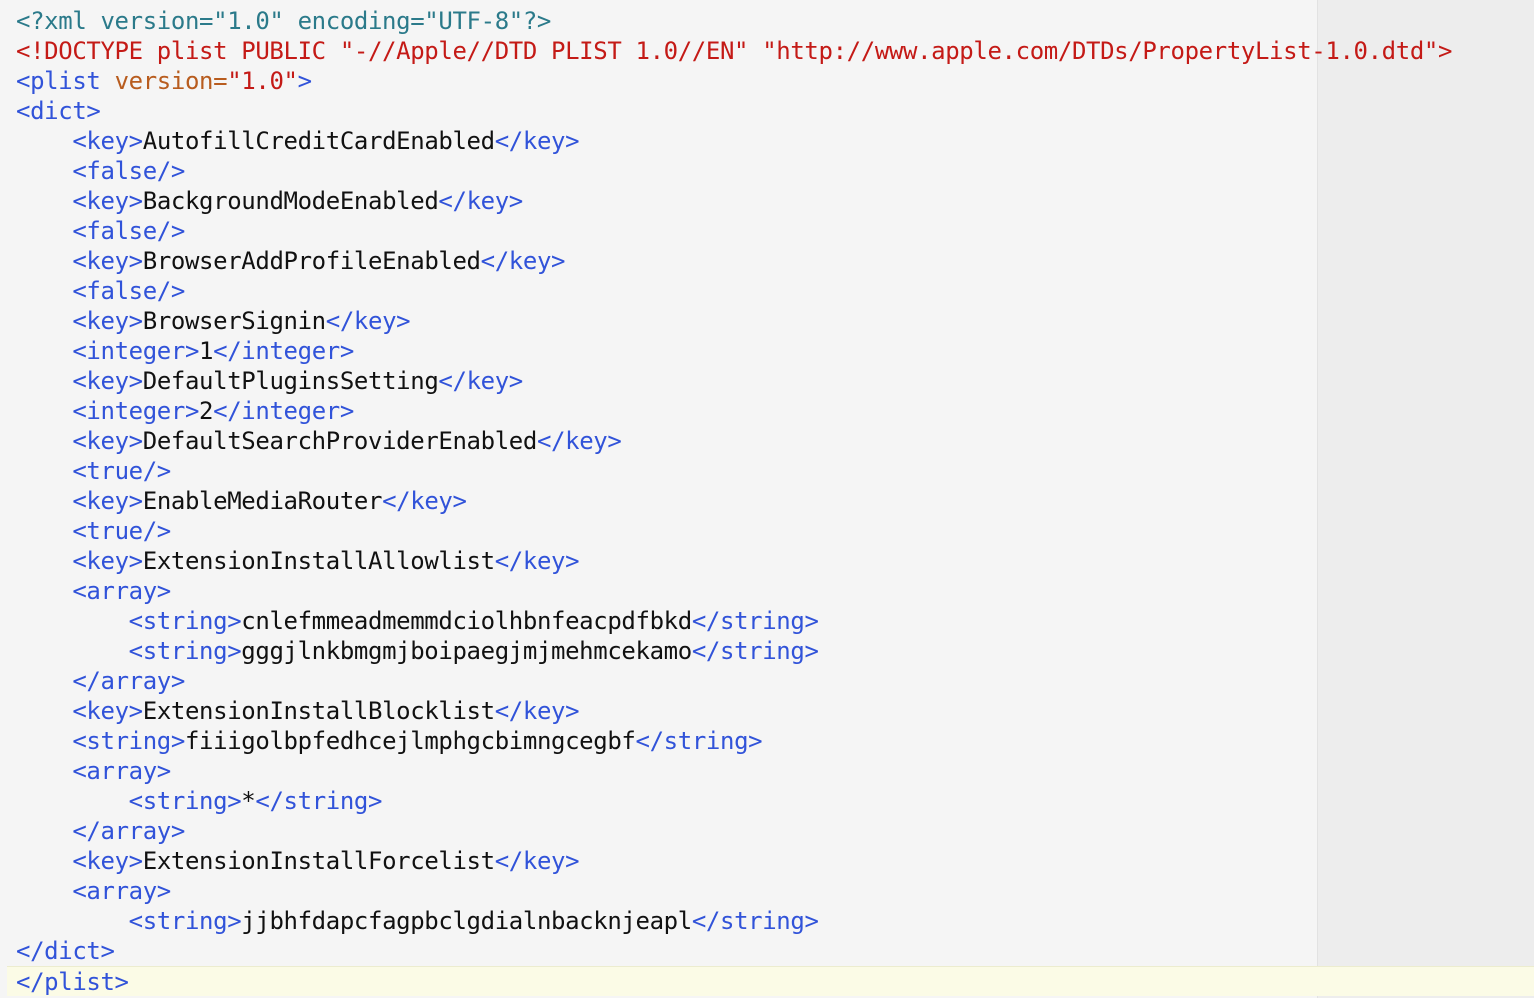 The image size is (1534, 998). I want to click on token-text: AutofillCreditCardEnabled, so click(318, 141).